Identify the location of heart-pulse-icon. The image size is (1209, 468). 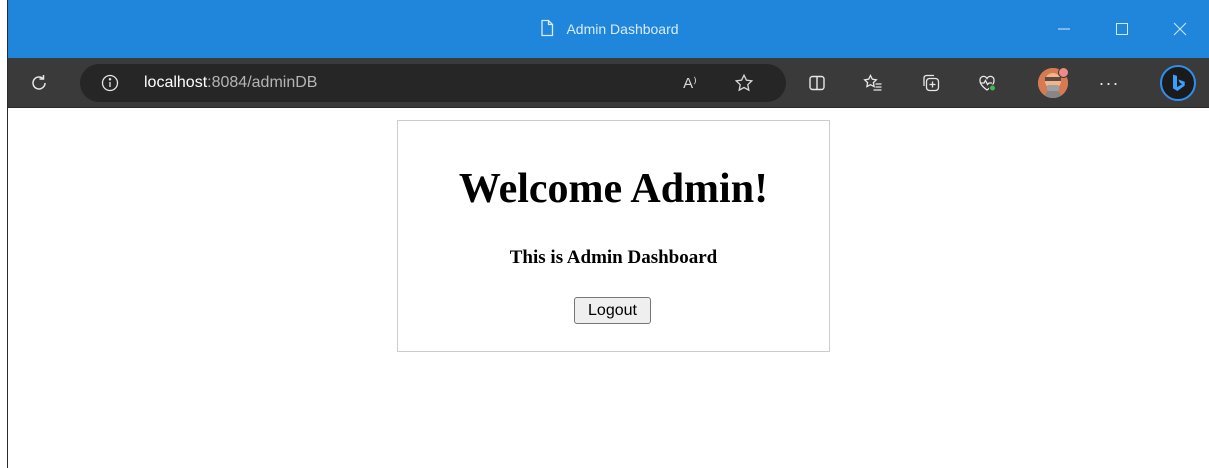
(987, 83).